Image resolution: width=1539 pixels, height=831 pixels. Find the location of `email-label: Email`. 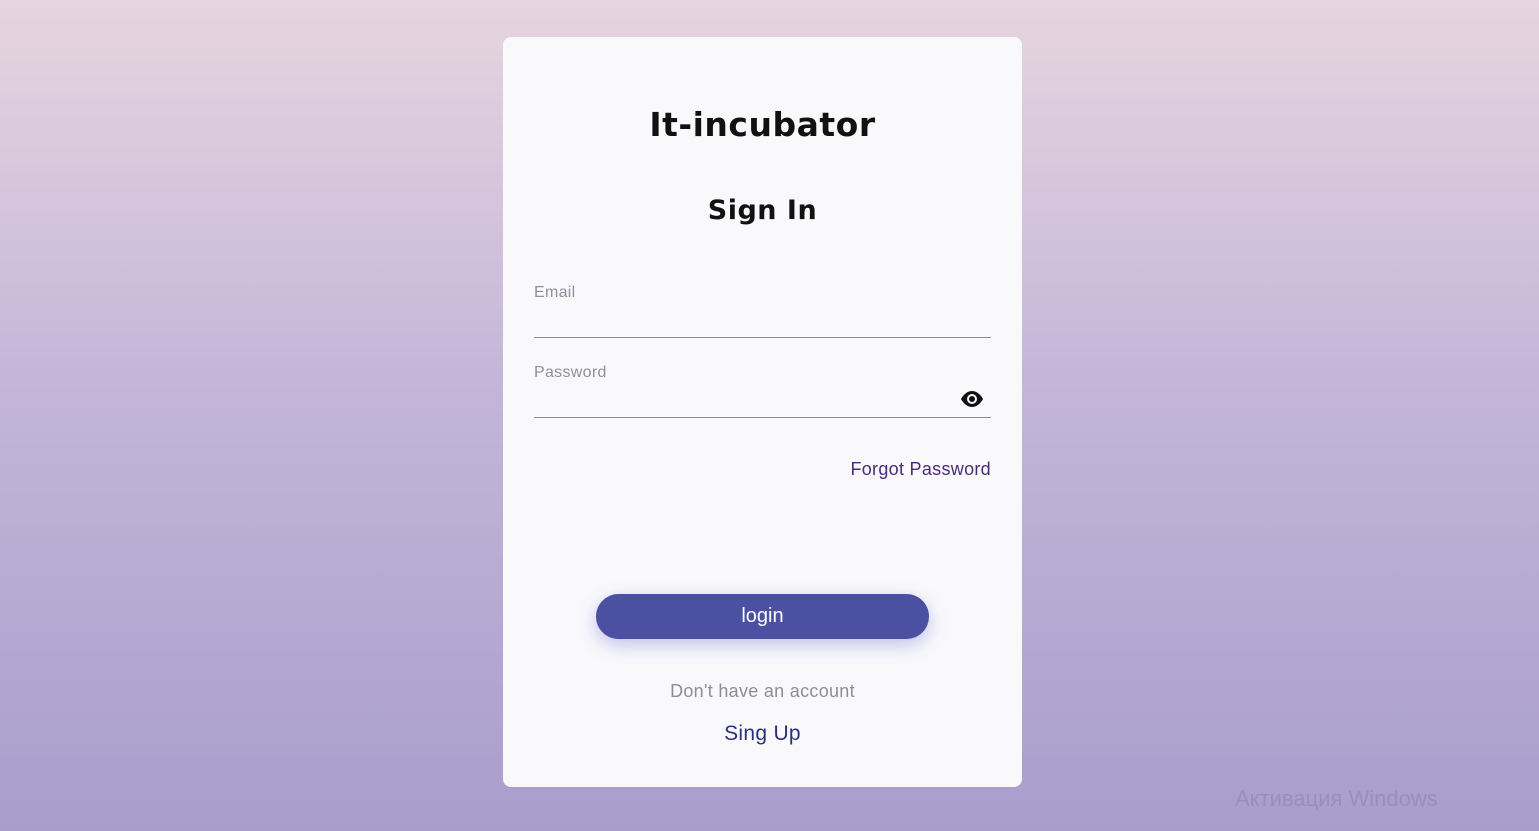

email-label: Email is located at coordinates (555, 292).